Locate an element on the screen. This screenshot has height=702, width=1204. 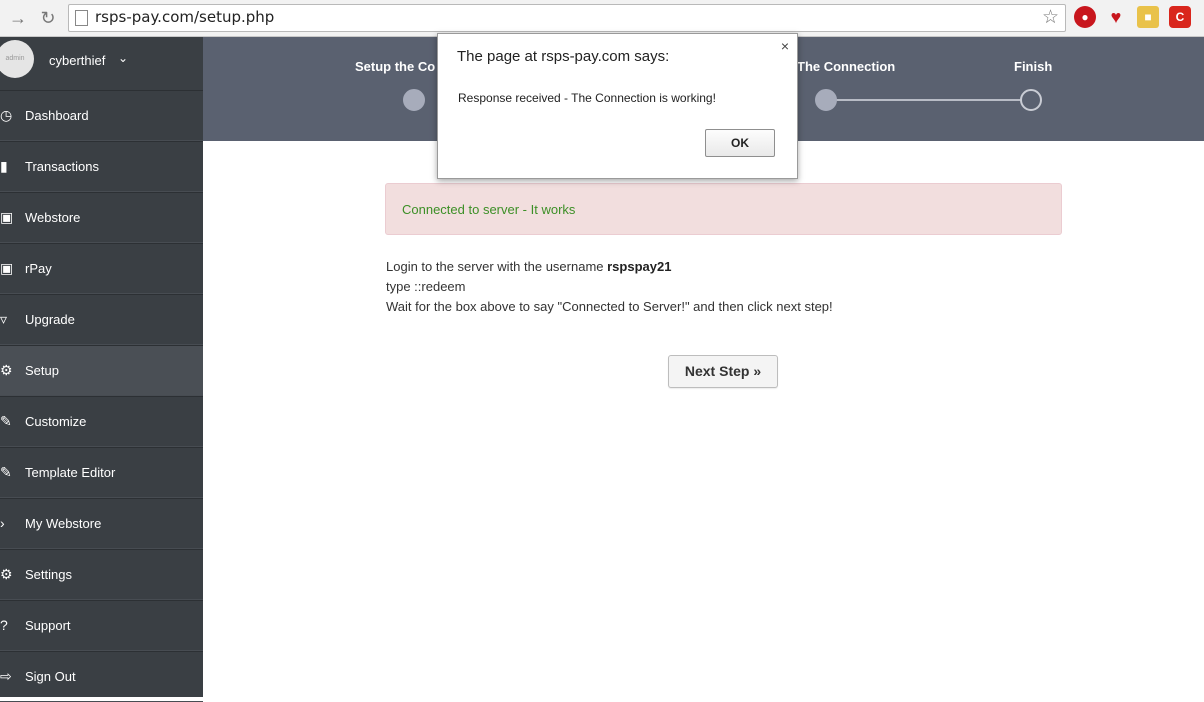
sidebar-item-label: Support is located at coordinates (48, 625).